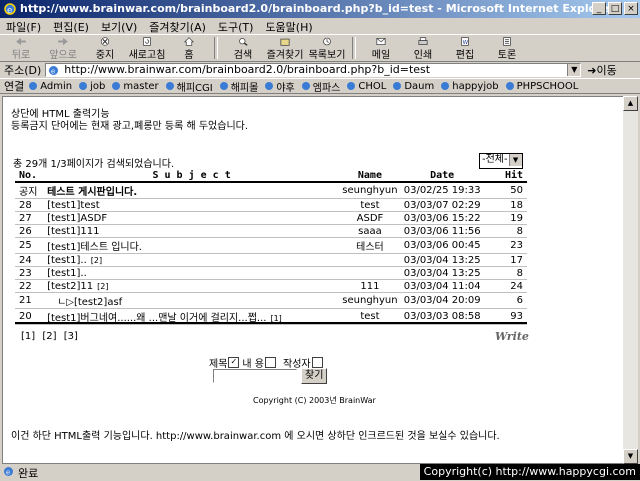 This screenshot has width=640, height=481. What do you see at coordinates (270, 362) in the screenshot?
I see `search-content-checkbox` at bounding box center [270, 362].